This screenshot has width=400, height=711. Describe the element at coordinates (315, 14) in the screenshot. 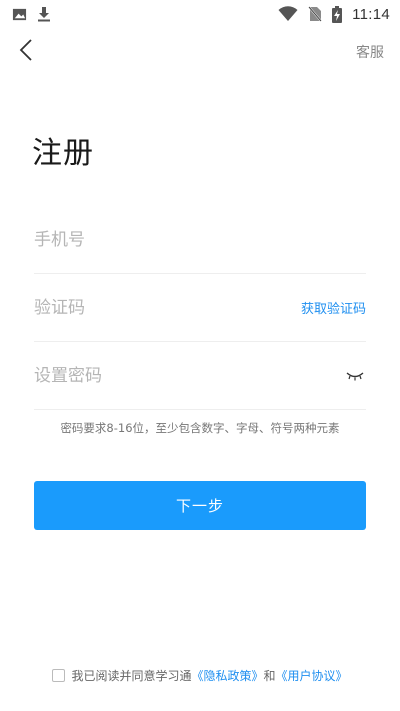

I see `no-sim-icon` at that location.